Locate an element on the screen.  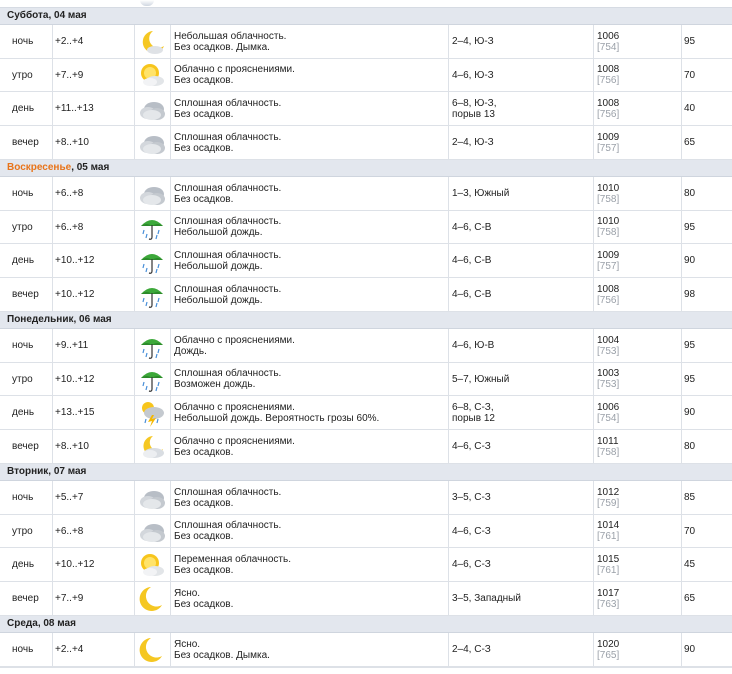
day-header: Суббота, 04 мая is located at coordinates (366, 16).